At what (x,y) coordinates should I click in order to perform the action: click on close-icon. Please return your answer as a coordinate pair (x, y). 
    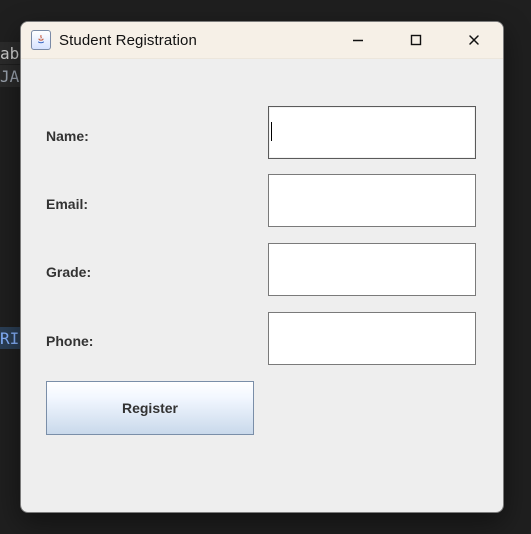
    Looking at the image, I should click on (474, 40).